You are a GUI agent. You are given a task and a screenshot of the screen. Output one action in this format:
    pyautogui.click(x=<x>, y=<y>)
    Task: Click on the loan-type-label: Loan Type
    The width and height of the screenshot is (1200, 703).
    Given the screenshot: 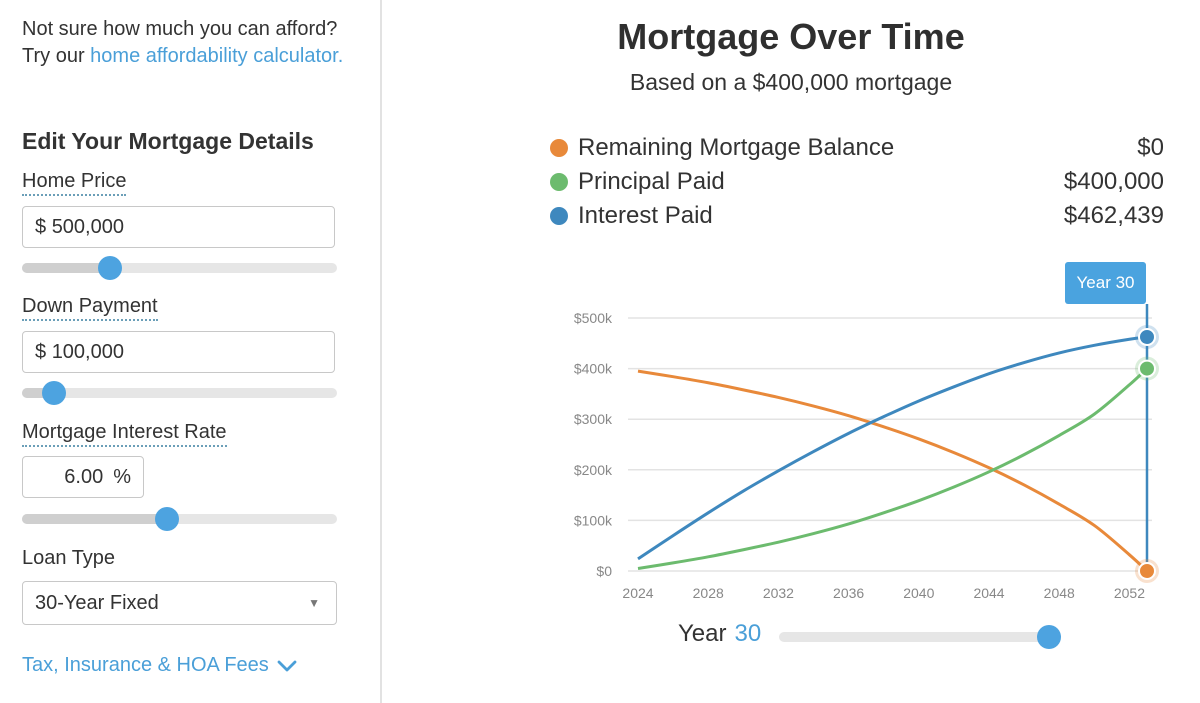 What is the action you would take?
    pyautogui.click(x=69, y=558)
    